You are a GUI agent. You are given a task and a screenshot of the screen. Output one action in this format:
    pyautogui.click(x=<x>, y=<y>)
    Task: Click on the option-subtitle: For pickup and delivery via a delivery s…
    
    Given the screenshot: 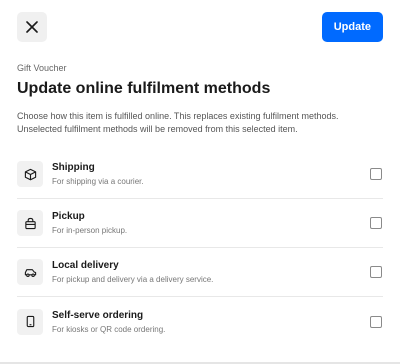 What is the action you would take?
    pyautogui.click(x=133, y=279)
    